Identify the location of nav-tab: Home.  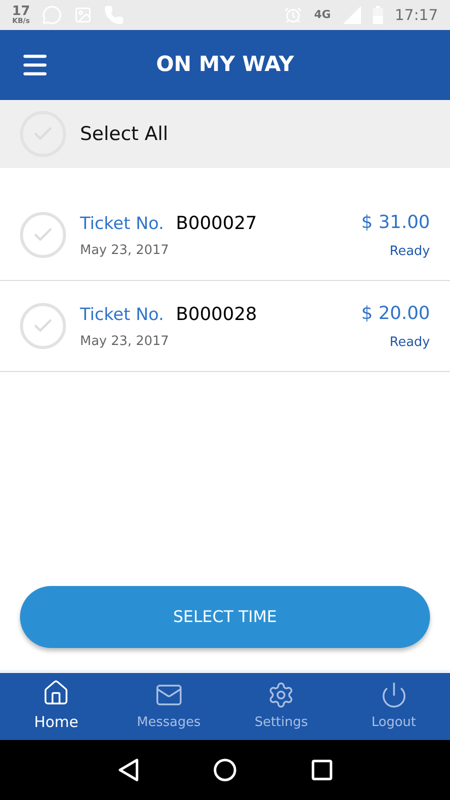
(56, 706).